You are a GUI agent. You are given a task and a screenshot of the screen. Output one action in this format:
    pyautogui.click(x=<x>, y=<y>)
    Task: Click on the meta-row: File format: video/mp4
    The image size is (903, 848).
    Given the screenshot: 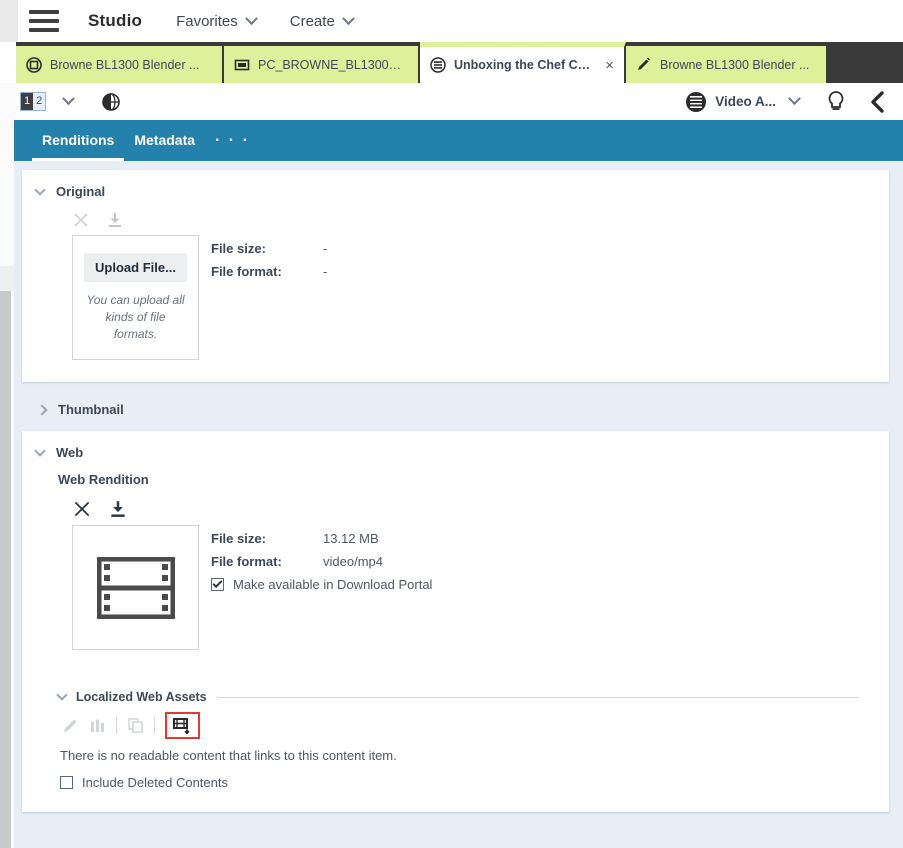 What is the action you would take?
    pyautogui.click(x=321, y=561)
    